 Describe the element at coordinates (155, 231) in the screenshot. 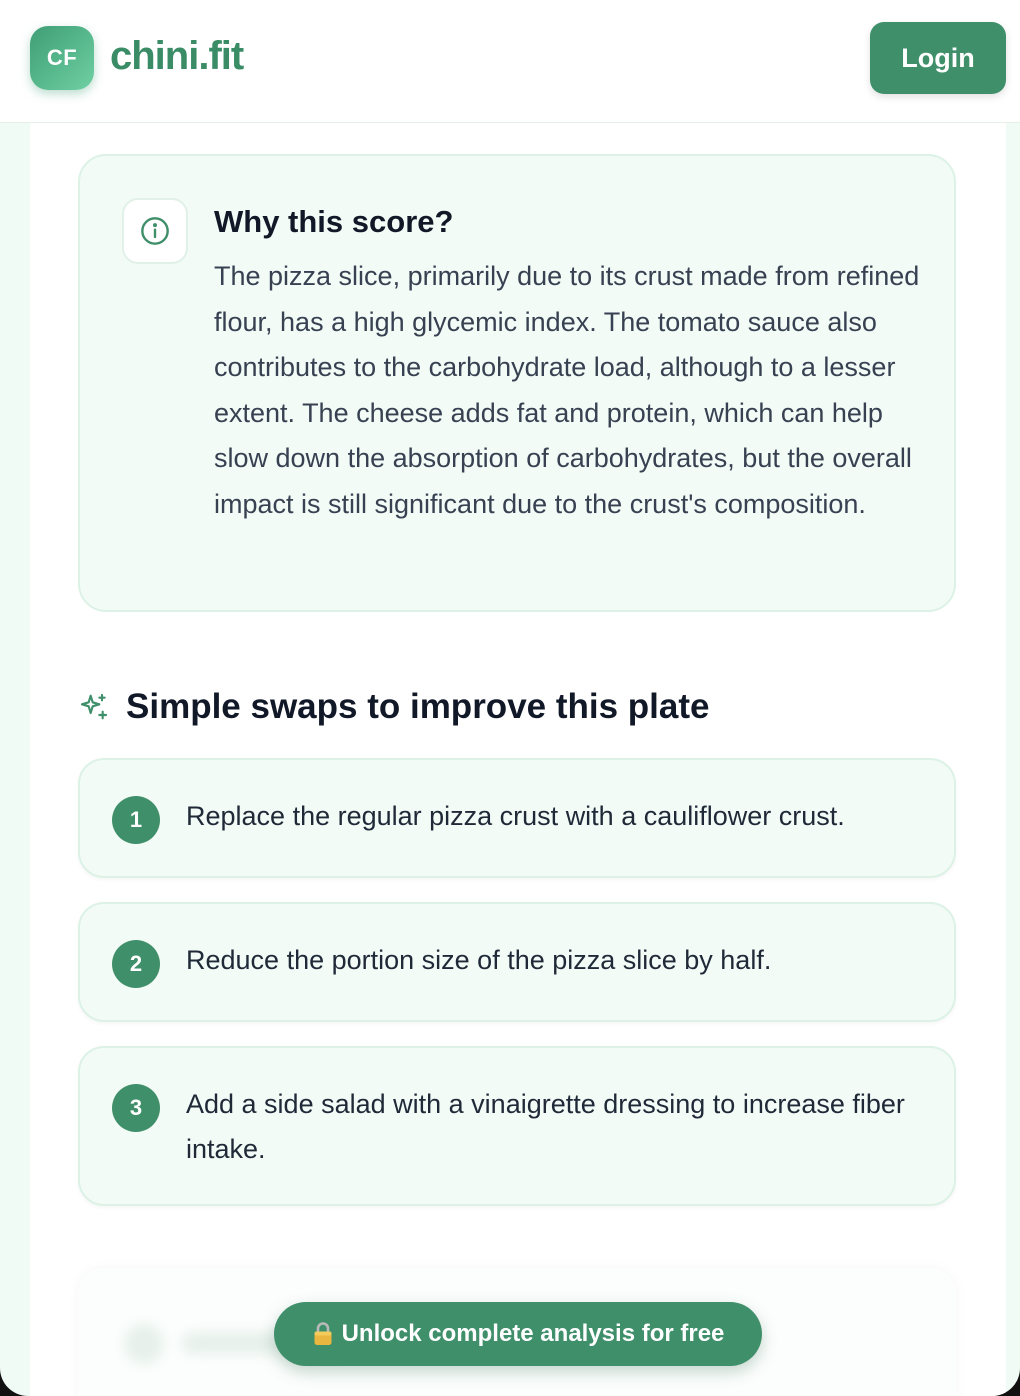

I see `info-icon` at that location.